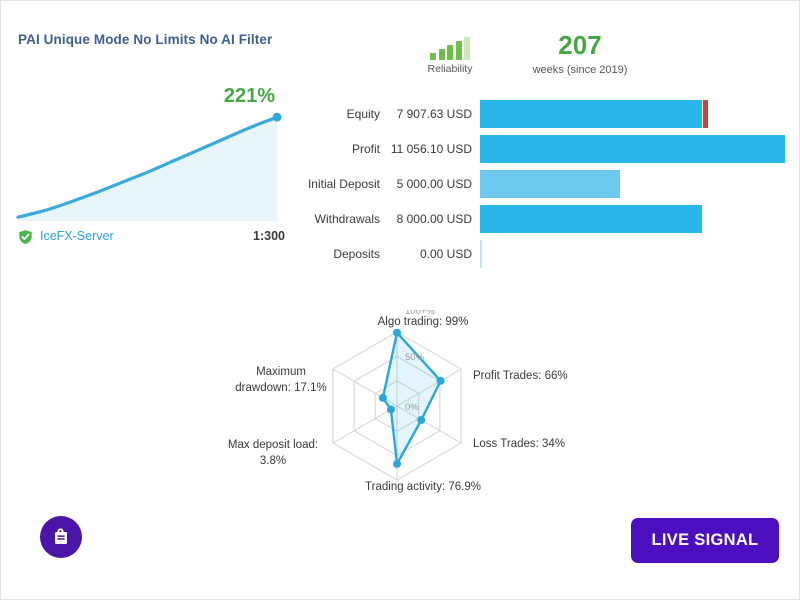 The image size is (800, 600). I want to click on reliability-indicator: Reliability, so click(450, 55).